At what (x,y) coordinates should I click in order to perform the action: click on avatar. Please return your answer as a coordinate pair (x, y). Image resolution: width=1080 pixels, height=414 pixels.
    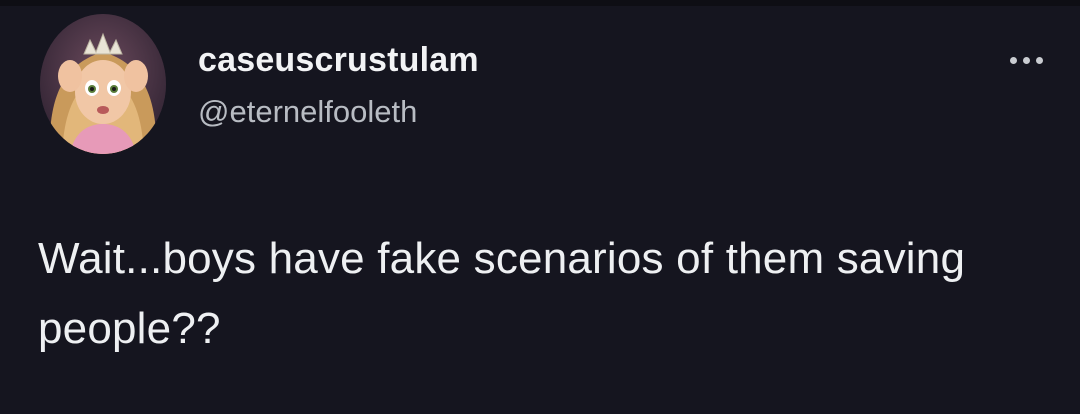
    Looking at the image, I should click on (103, 84).